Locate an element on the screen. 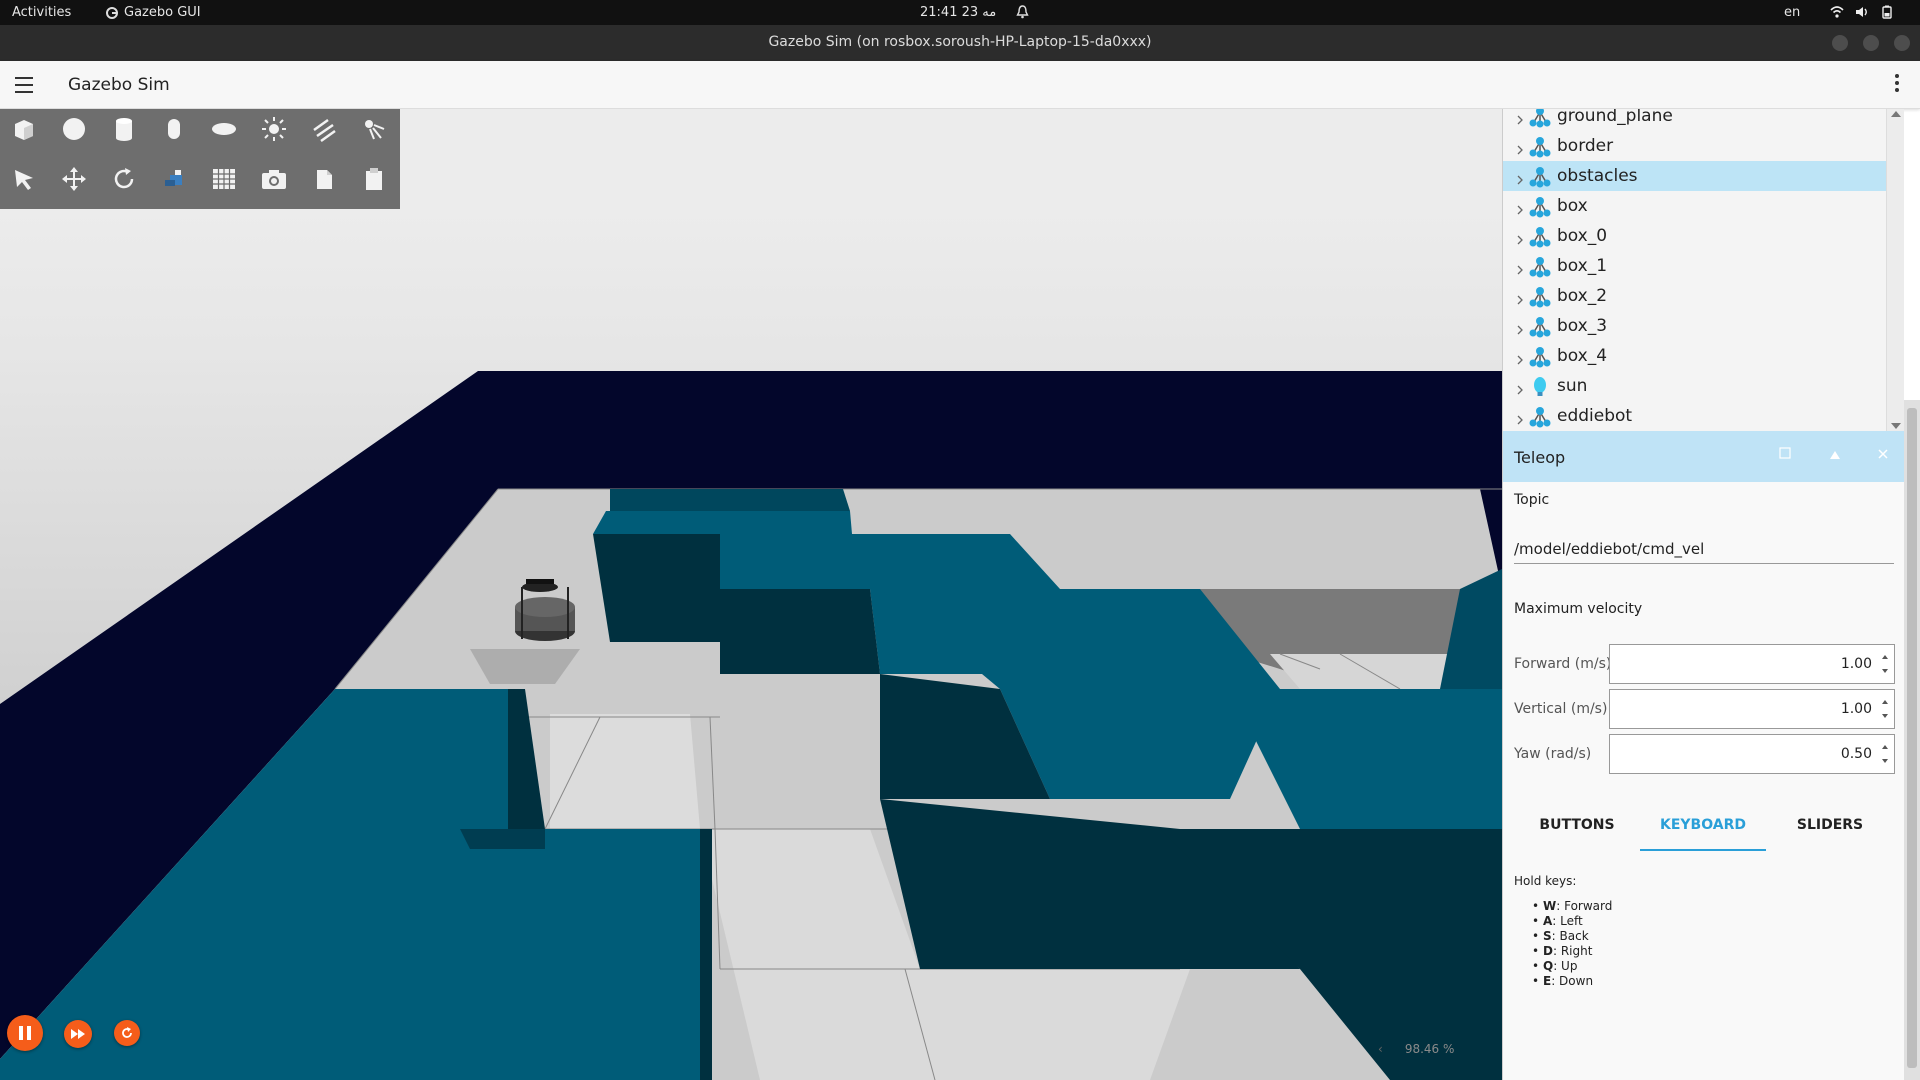  tree-item-obstacles: obstacles is located at coordinates (1694, 176).